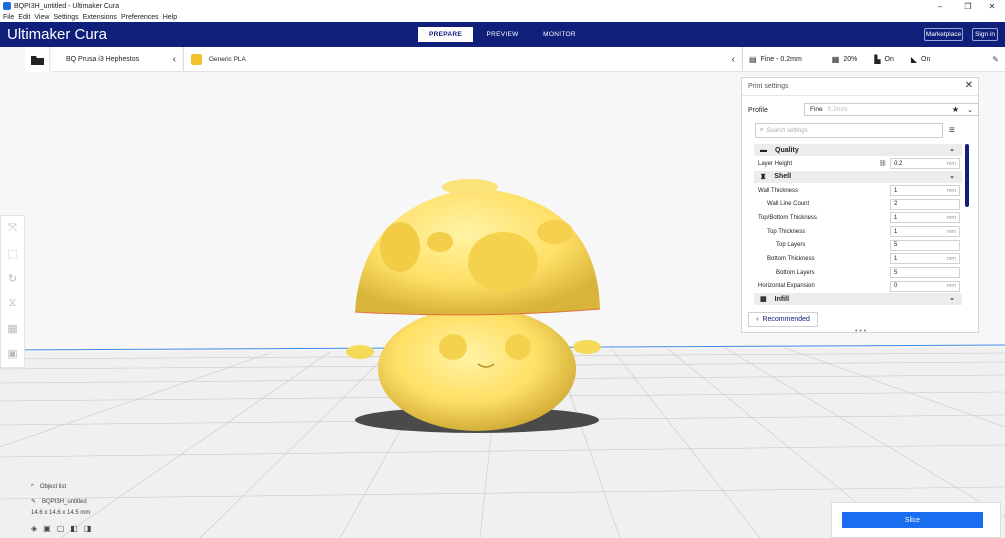 The height and width of the screenshot is (538, 1005). What do you see at coordinates (67, 6) in the screenshot?
I see `window-title: BQPI3H_untitled - Ultimaker Cura` at bounding box center [67, 6].